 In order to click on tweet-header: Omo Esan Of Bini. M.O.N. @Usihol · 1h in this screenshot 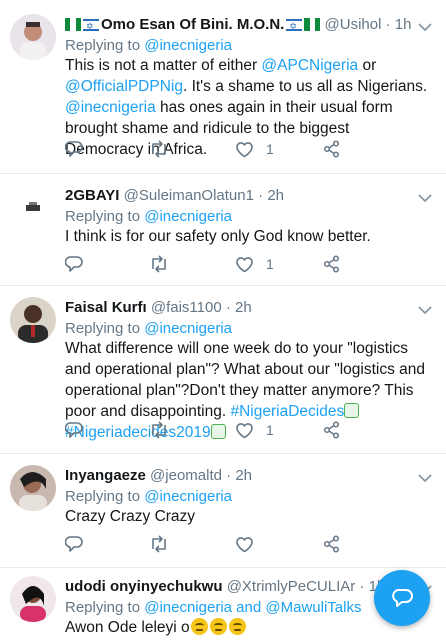, I will do `click(248, 24)`.